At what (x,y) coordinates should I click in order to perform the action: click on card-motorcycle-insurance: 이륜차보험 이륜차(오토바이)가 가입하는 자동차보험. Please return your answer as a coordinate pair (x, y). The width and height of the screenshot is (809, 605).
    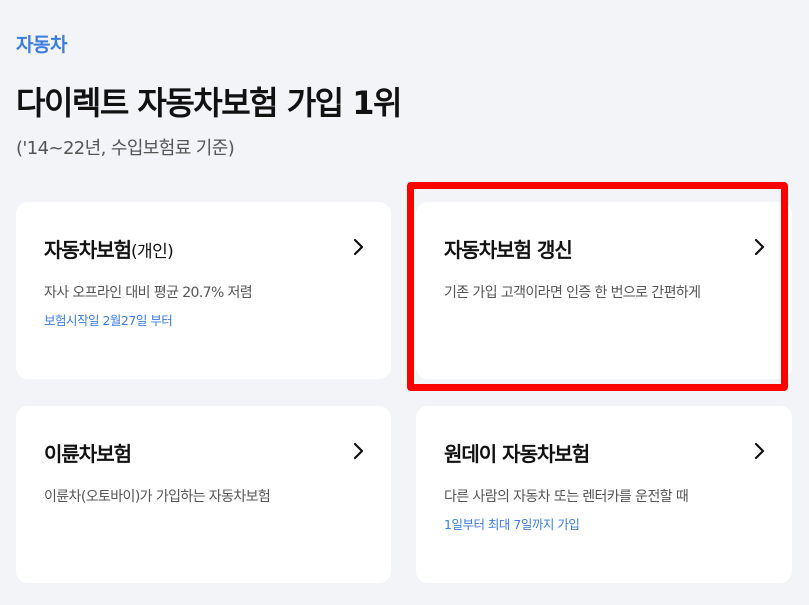
    Looking at the image, I should click on (203, 494).